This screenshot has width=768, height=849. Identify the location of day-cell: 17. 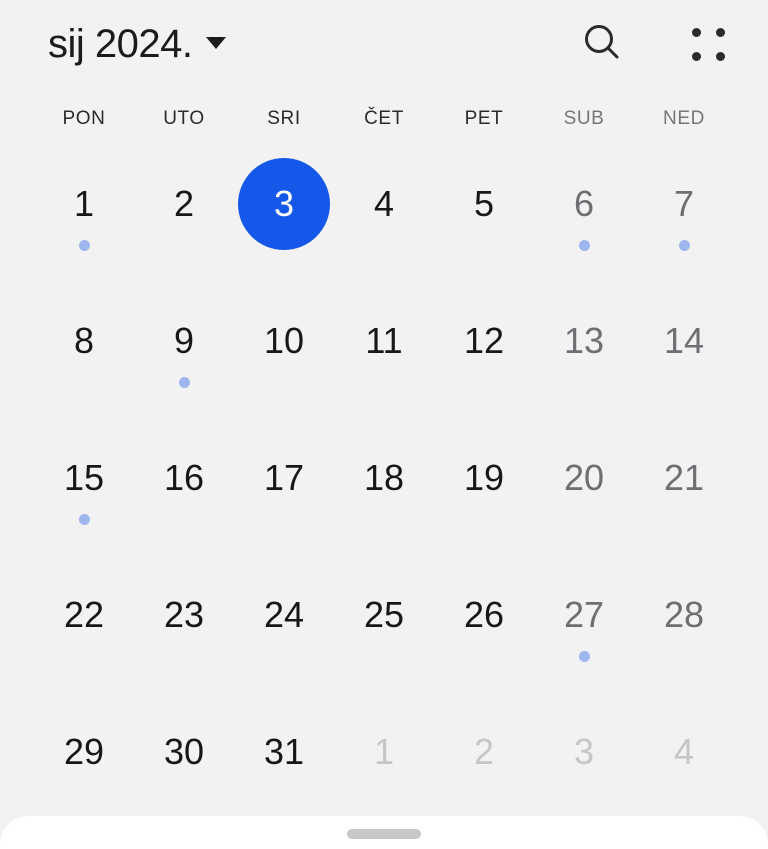
(284, 497).